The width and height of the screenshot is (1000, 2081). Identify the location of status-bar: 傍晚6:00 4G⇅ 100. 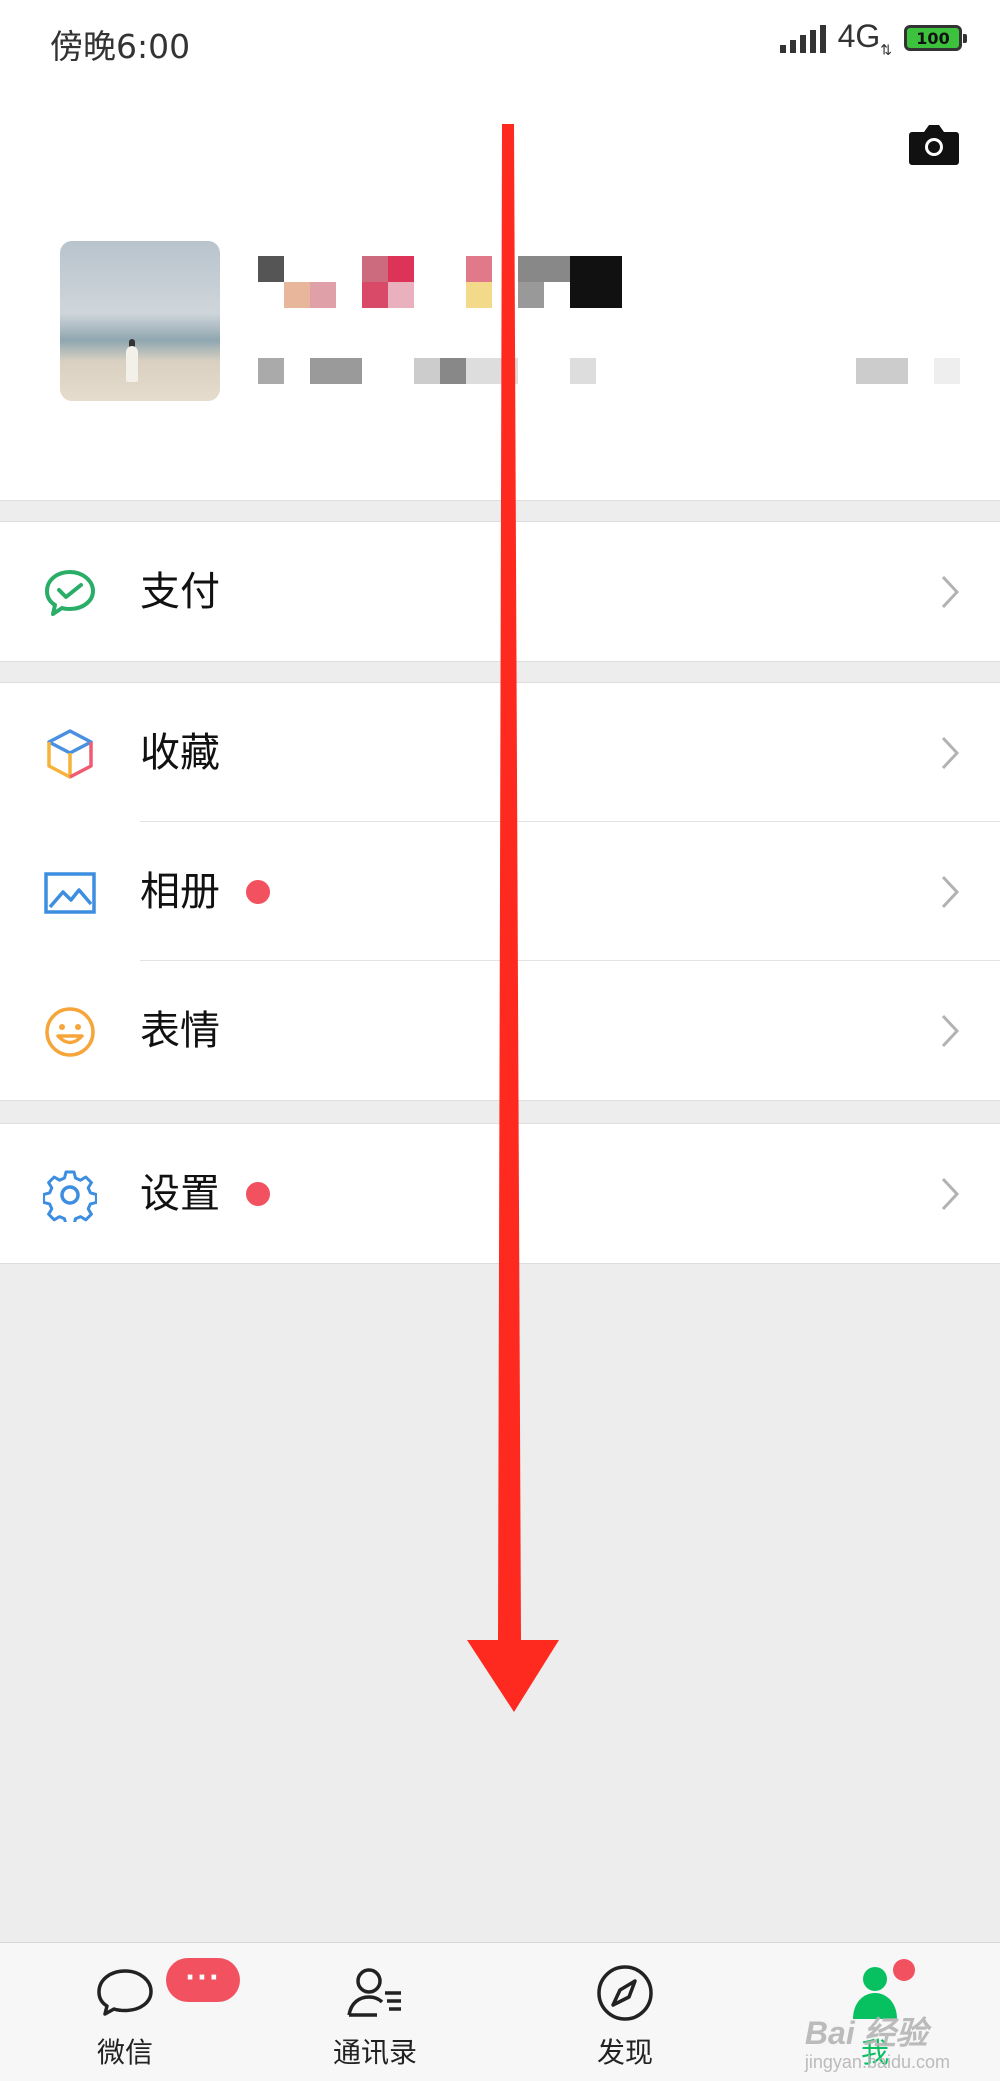
(500, 43).